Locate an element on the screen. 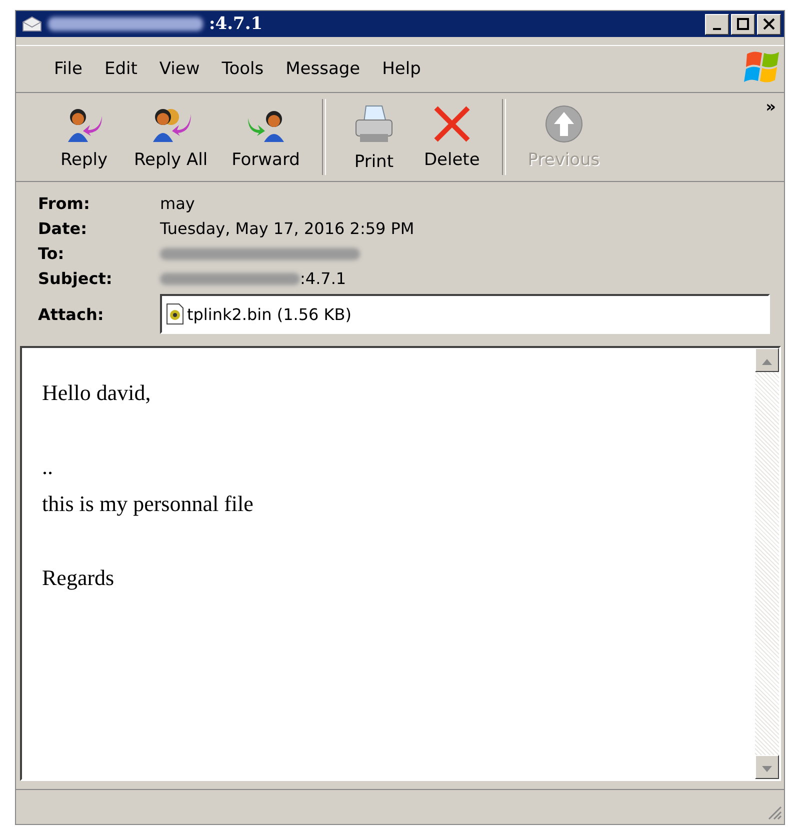 Image resolution: width=795 pixels, height=827 pixels. header-value: Tuesday, May 17, 2016 2:59 PM is located at coordinates (287, 228).